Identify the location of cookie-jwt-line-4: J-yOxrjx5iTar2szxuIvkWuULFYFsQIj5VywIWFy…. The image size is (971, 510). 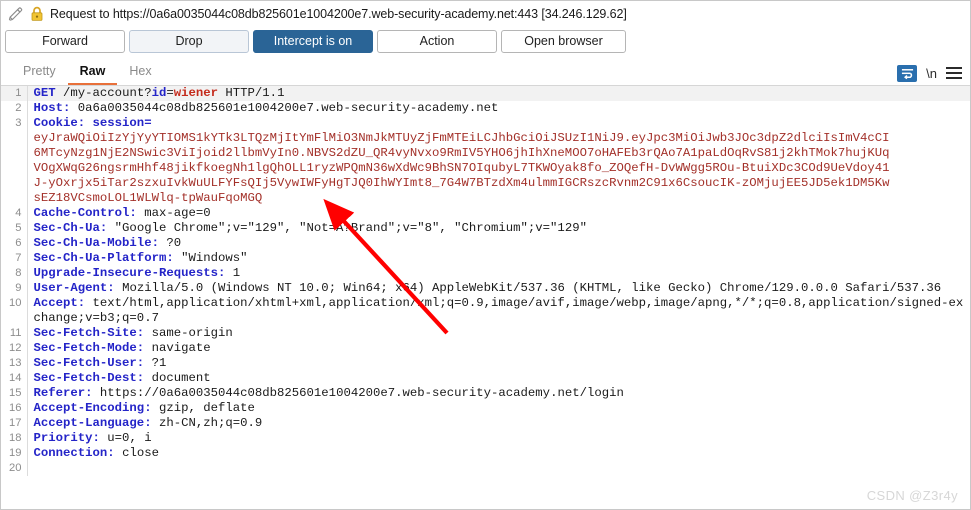
(461, 183).